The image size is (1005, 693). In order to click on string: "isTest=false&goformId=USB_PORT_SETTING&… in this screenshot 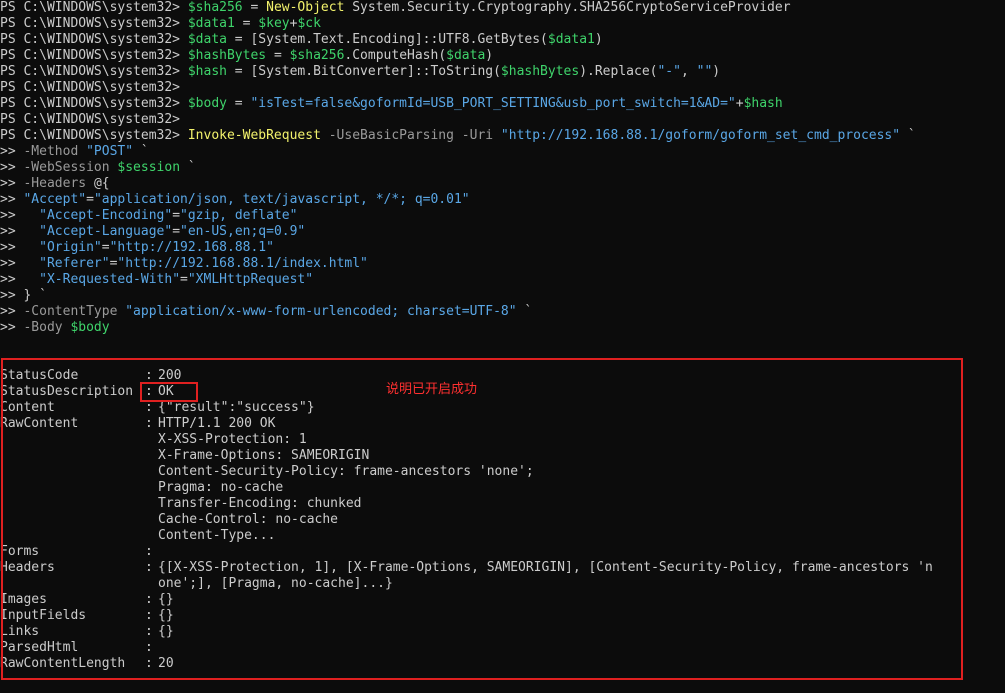, I will do `click(493, 103)`.